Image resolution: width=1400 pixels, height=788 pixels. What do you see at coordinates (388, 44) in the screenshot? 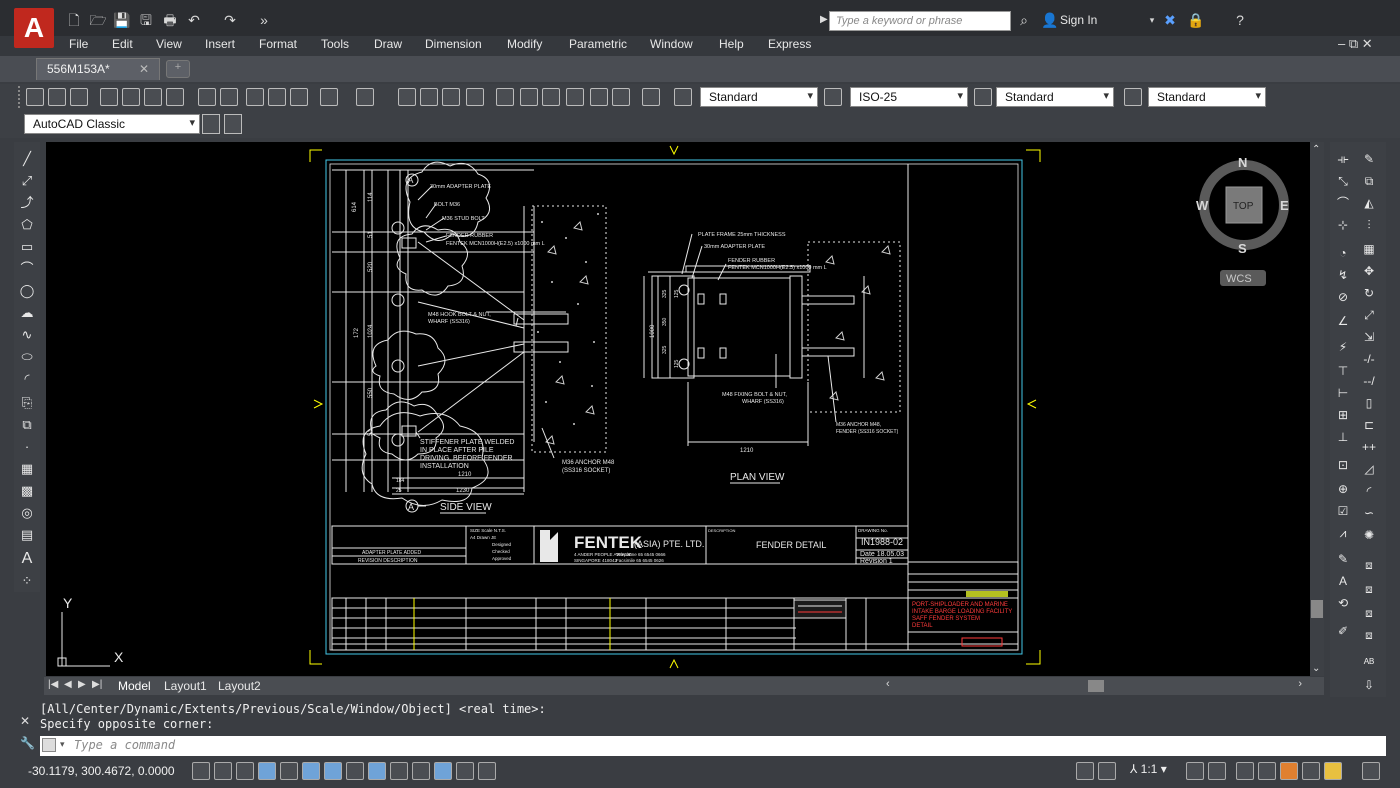
I see `menu-draw: Draw` at bounding box center [388, 44].